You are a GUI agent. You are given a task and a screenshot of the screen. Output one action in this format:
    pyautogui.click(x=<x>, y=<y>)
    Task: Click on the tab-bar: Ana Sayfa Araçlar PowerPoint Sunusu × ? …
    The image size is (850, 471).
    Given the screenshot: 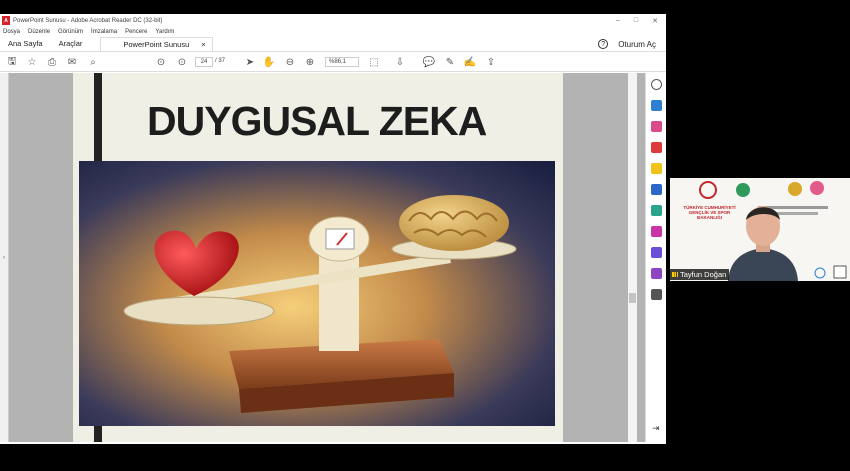 What is the action you would take?
    pyautogui.click(x=333, y=44)
    